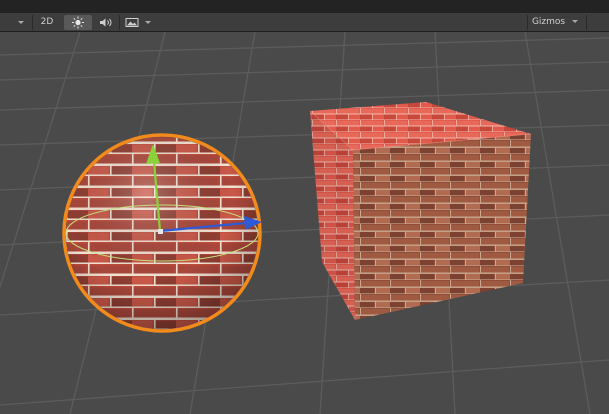 Image resolution: width=609 pixels, height=414 pixels. I want to click on image-icon, so click(132, 22).